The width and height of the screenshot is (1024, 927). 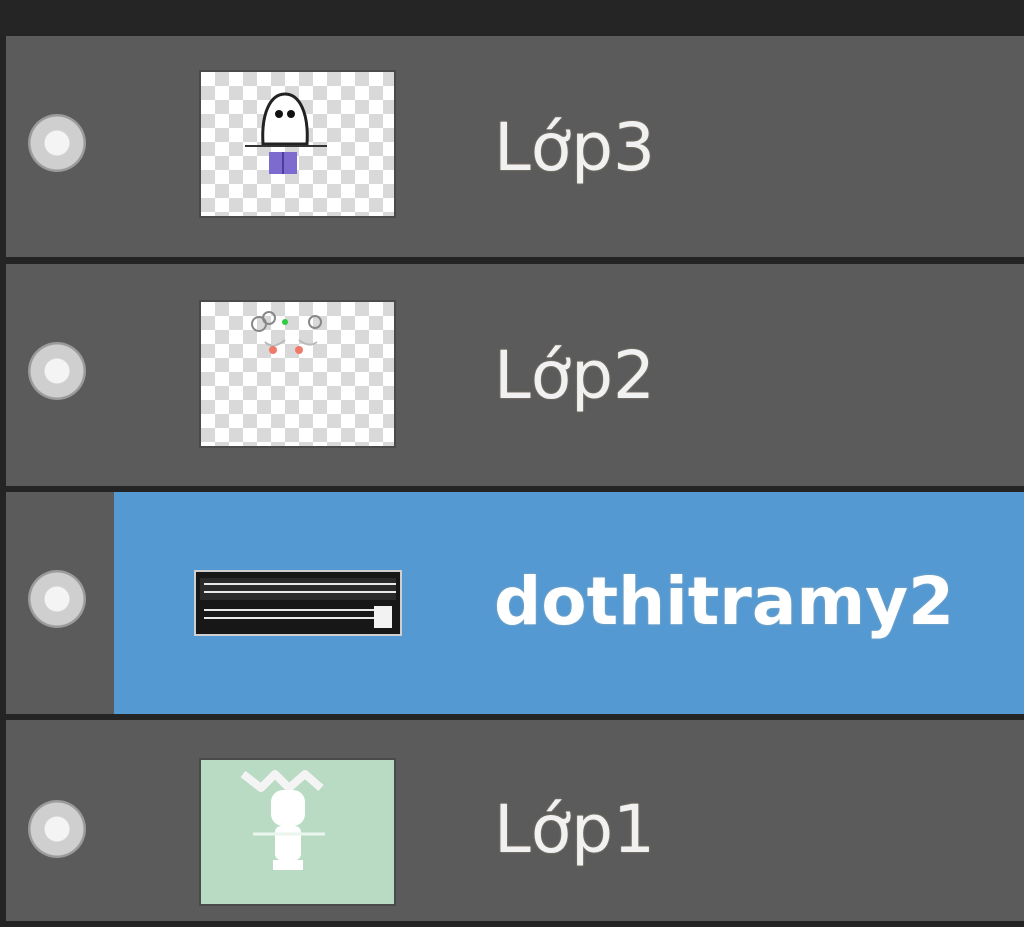 I want to click on white-figure-icon, so click(x=282, y=820).